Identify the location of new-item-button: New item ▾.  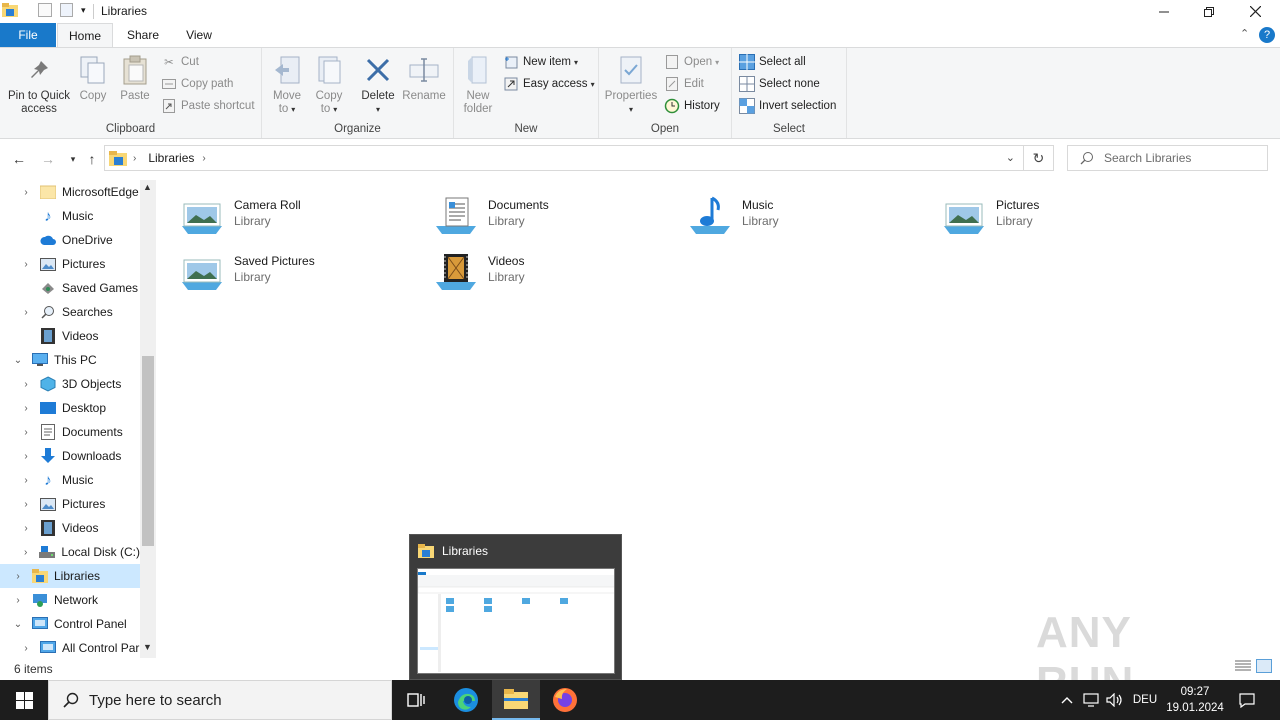
(540, 62).